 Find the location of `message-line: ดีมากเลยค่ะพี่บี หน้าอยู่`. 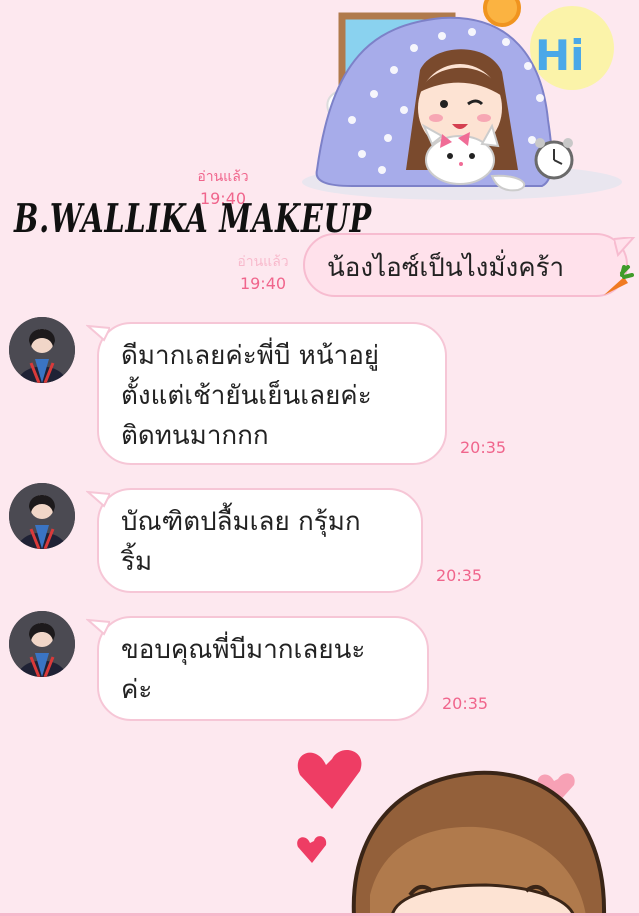

message-line: ดีมากเลยค่ะพี่บี หน้าอยู่ is located at coordinates (250, 356).